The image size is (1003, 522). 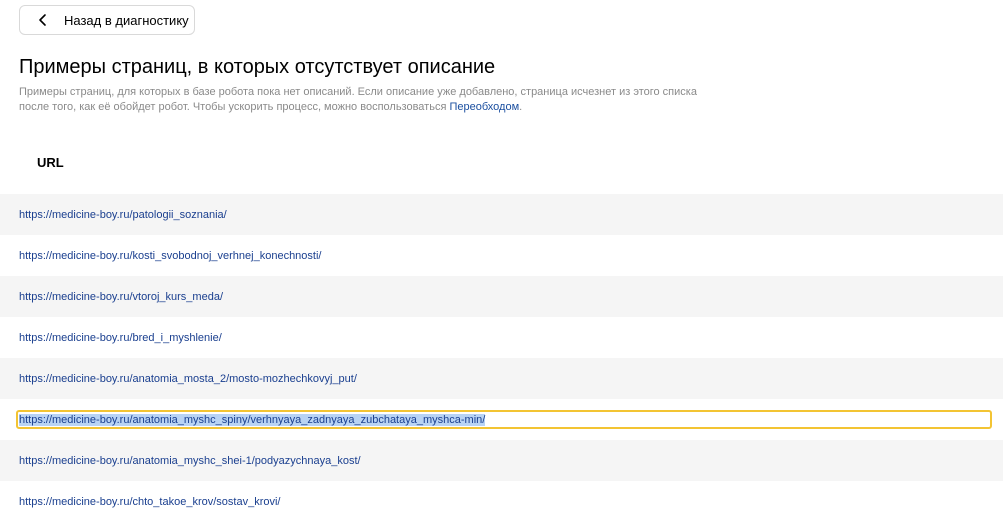 I want to click on recrawl-link: Переобходом, so click(x=484, y=107).